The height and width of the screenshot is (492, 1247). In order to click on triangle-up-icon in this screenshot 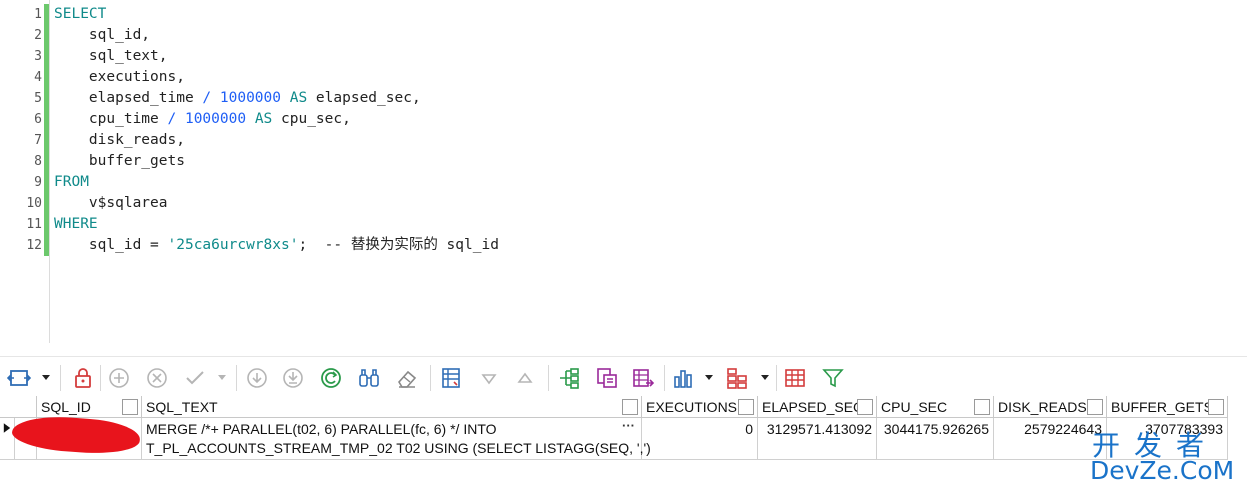, I will do `click(525, 378)`.